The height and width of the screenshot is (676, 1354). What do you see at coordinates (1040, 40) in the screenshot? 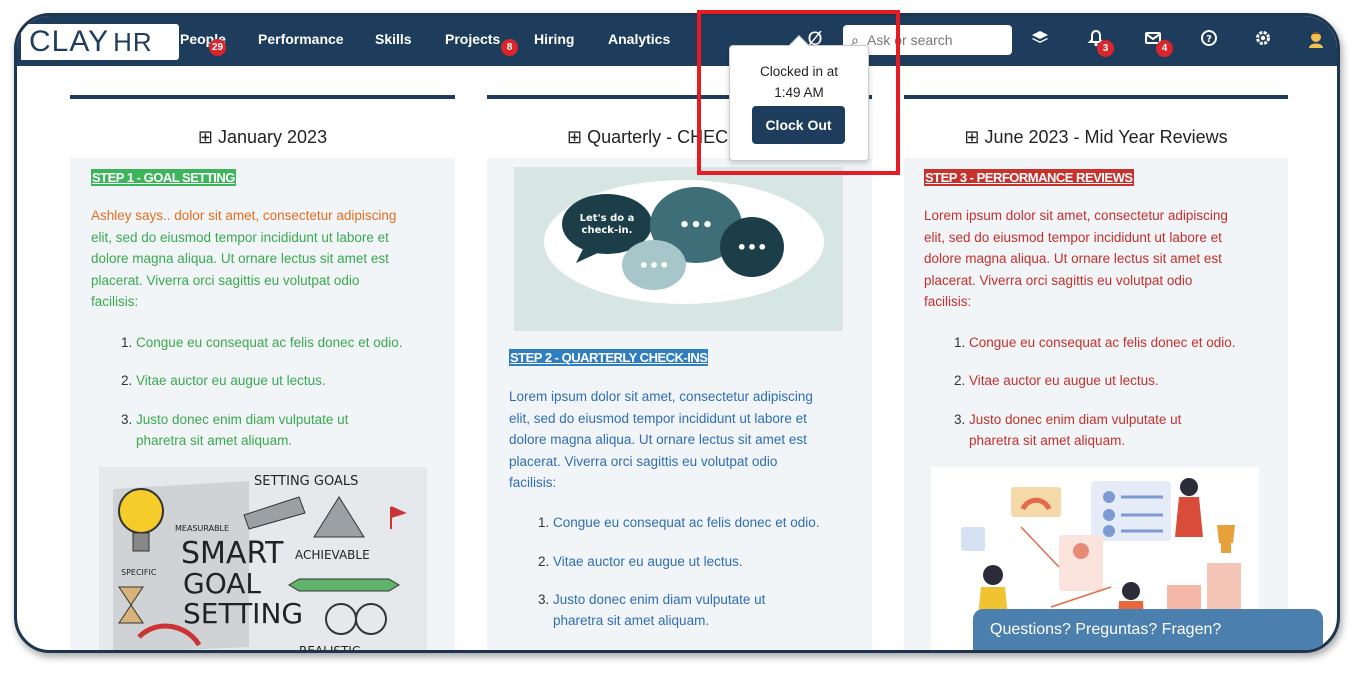
I see `layers-icon` at bounding box center [1040, 40].